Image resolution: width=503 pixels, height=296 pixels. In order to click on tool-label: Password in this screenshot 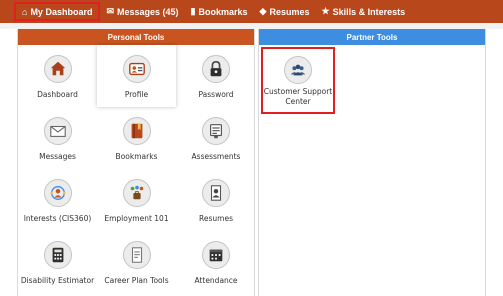, I will do `click(216, 94)`.